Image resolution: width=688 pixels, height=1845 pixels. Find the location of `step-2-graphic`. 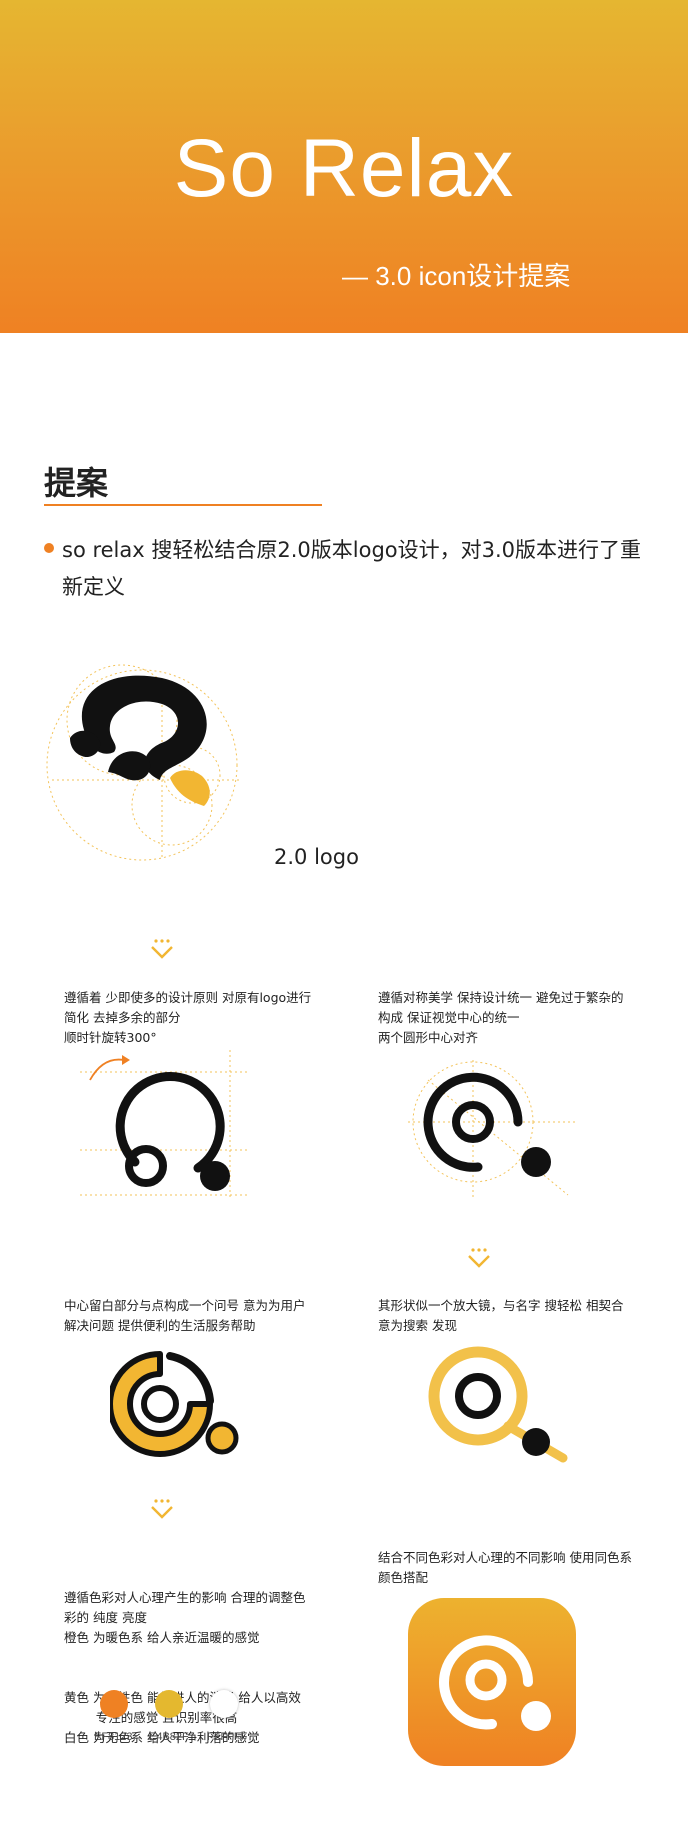

step-2-graphic is located at coordinates (493, 1130).